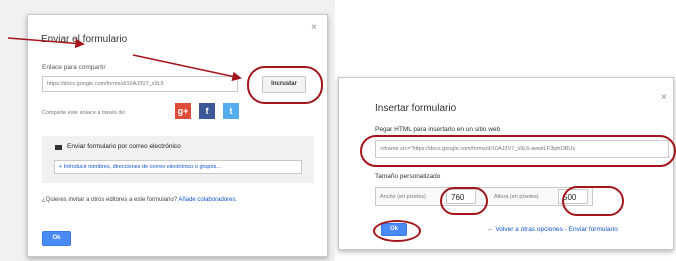 The image size is (676, 261). What do you see at coordinates (207, 111) in the screenshot?
I see `facebook-icon: f` at bounding box center [207, 111].